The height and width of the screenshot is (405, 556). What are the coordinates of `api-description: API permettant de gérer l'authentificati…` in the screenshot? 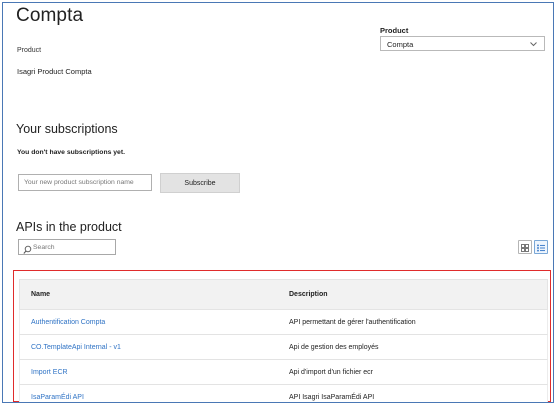 It's located at (352, 322).